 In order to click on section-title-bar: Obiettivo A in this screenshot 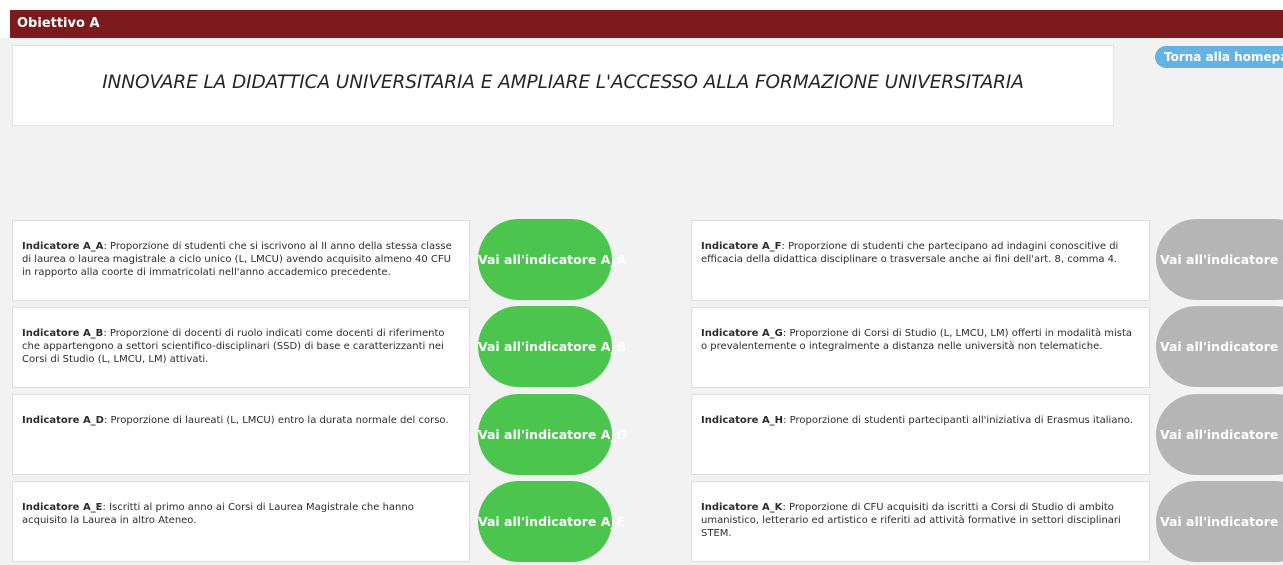, I will do `click(646, 24)`.